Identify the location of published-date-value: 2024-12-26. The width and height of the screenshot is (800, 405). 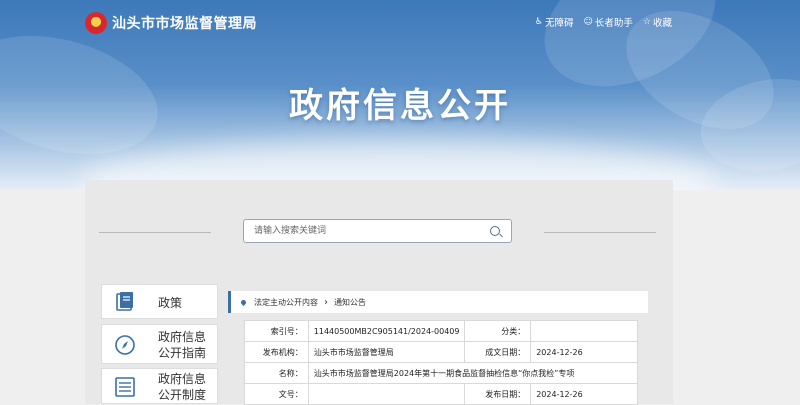
(584, 394).